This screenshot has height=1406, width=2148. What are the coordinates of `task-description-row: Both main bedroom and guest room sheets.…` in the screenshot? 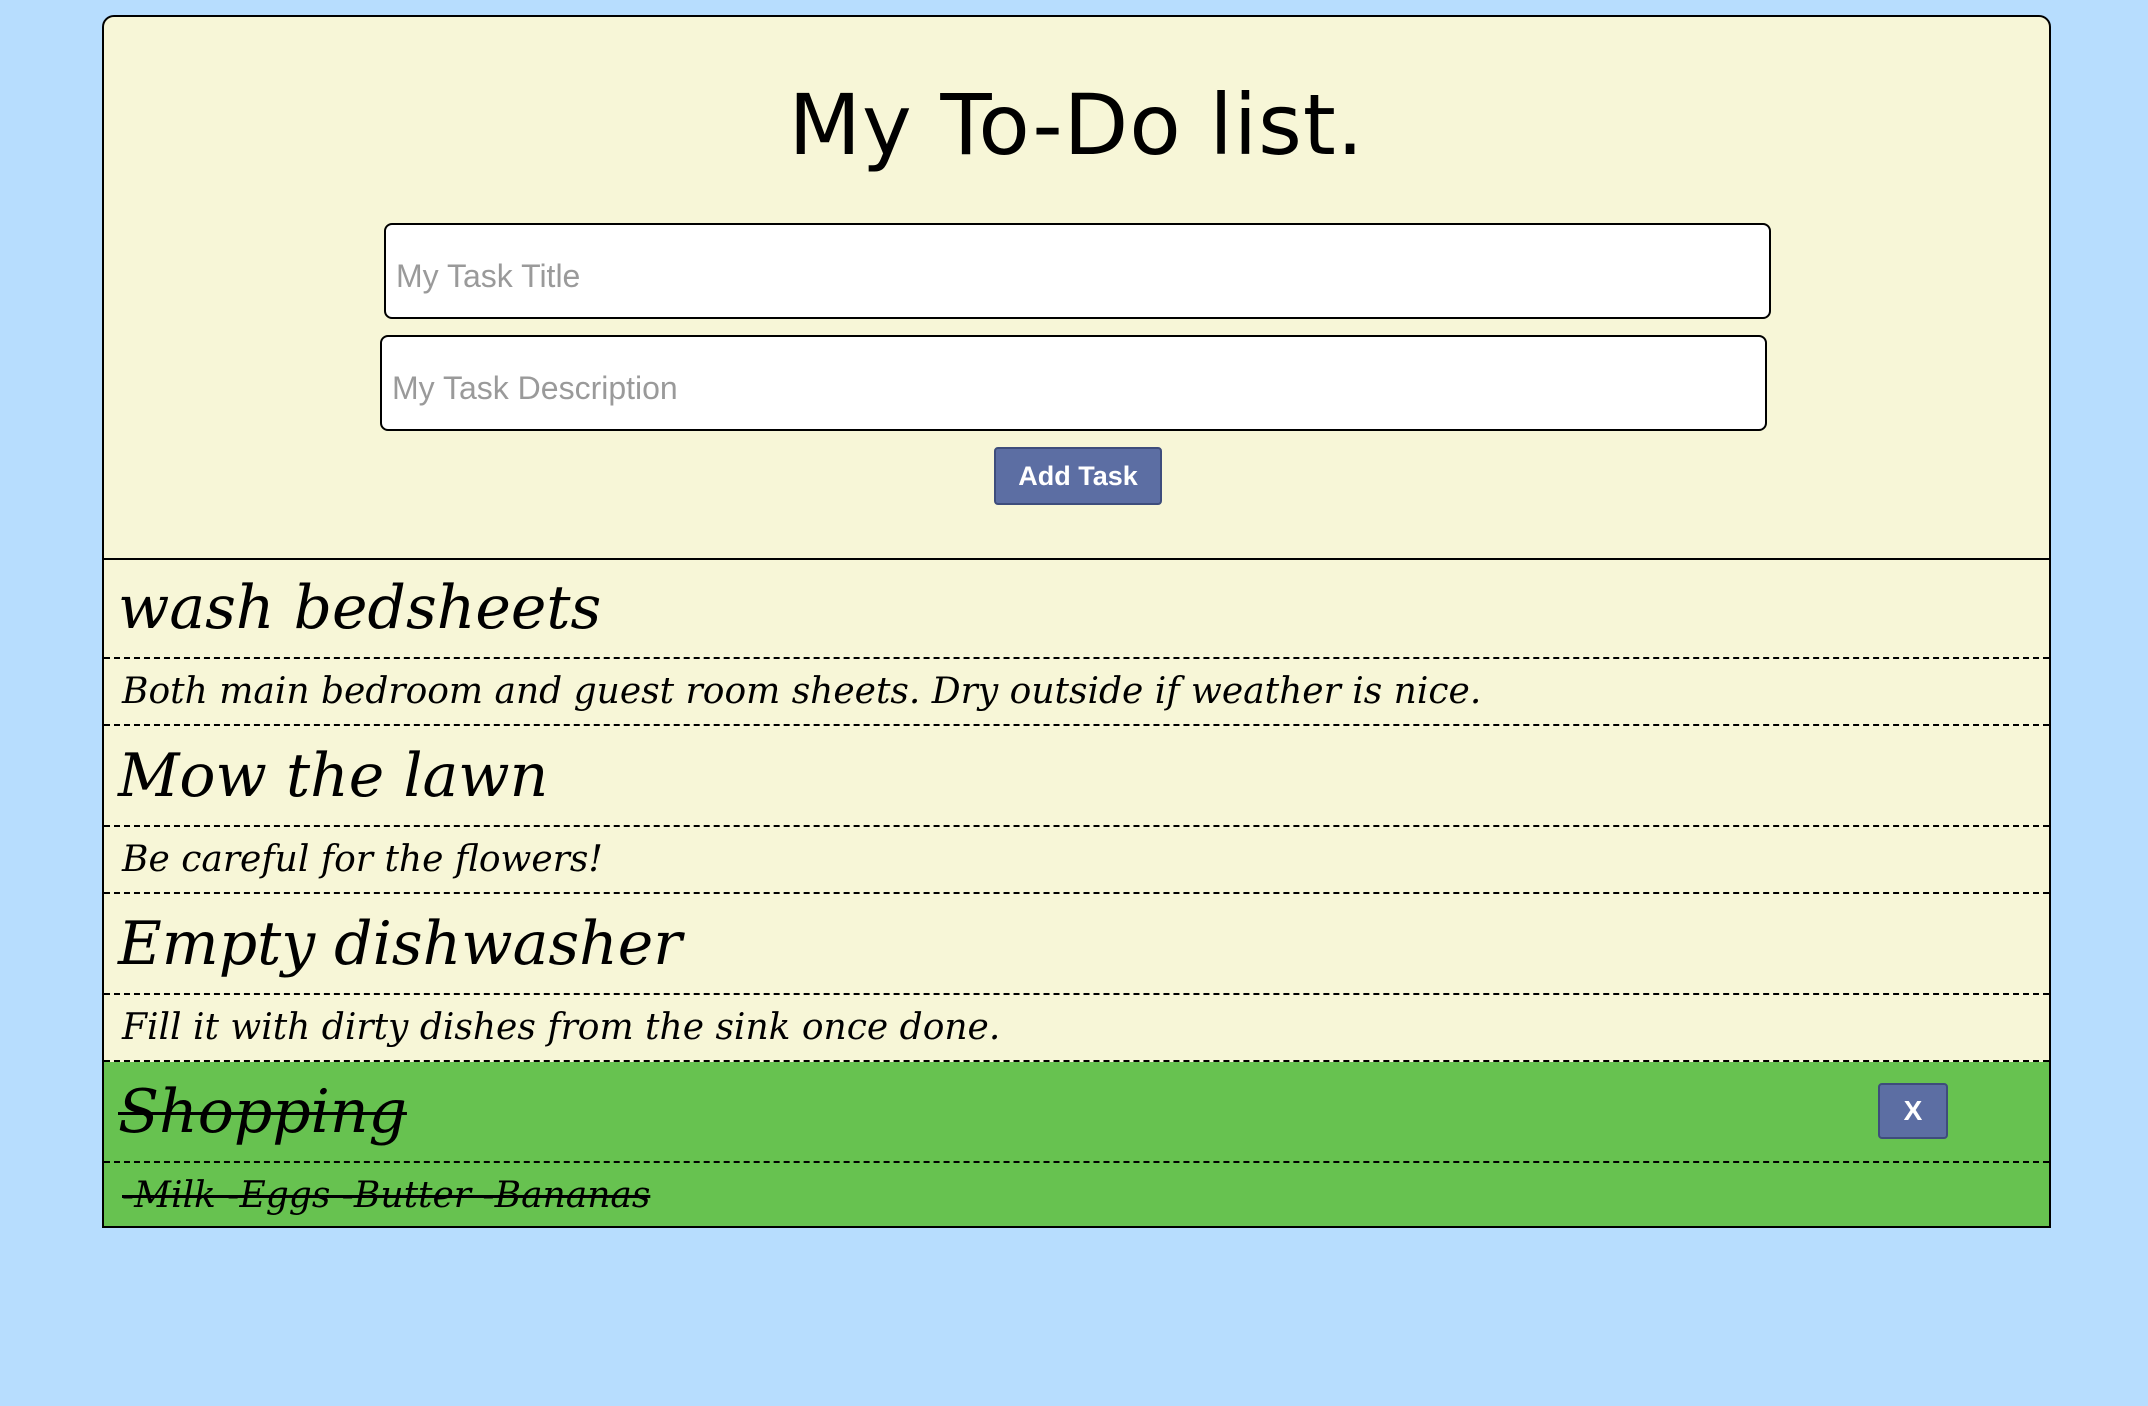 It's located at (1076, 692).